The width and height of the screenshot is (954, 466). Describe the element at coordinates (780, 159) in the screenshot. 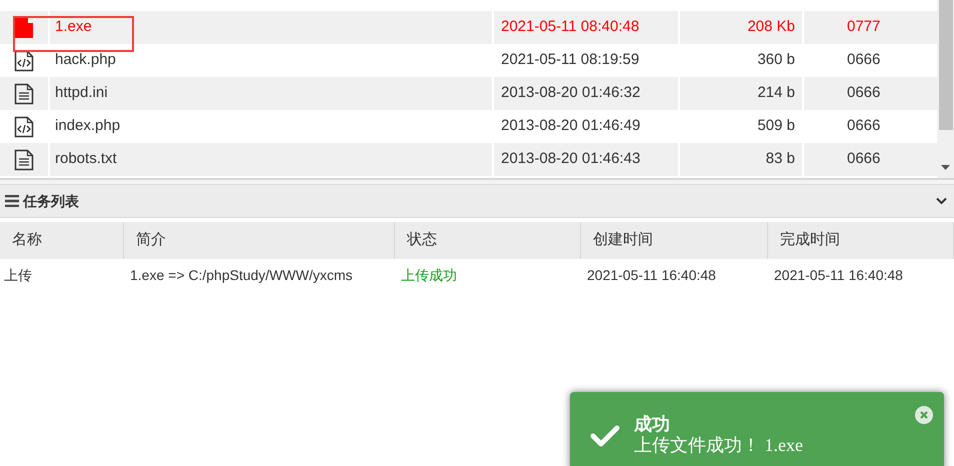

I see `file-size: 83 b` at that location.